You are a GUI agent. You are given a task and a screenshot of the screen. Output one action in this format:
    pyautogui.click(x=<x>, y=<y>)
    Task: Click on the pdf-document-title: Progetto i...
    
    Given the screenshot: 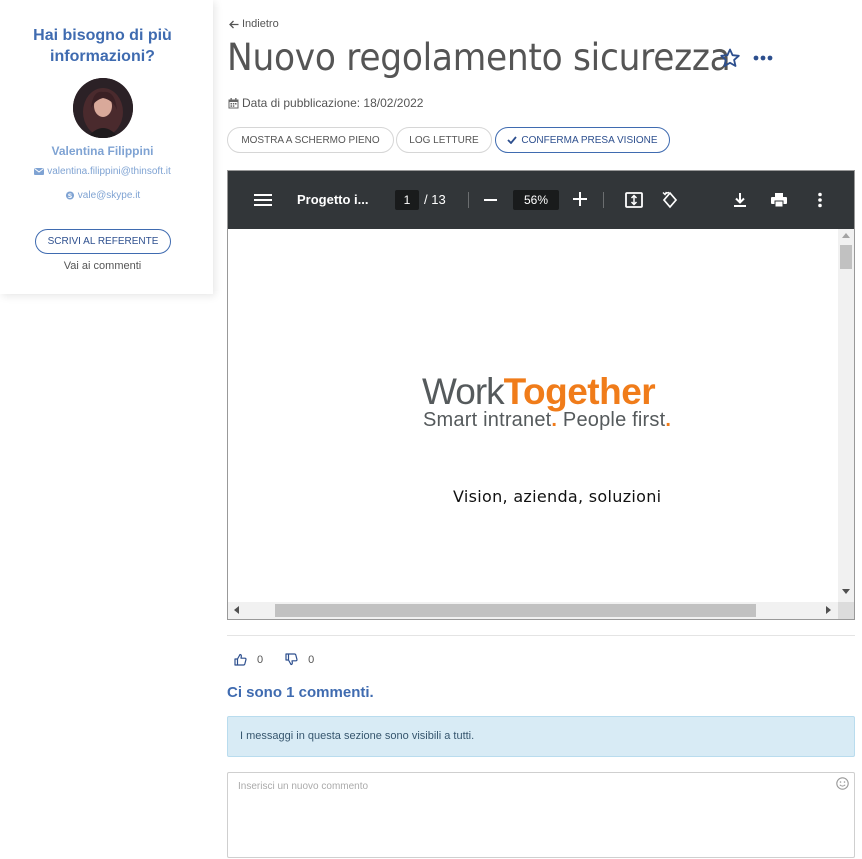 What is the action you would take?
    pyautogui.click(x=333, y=199)
    